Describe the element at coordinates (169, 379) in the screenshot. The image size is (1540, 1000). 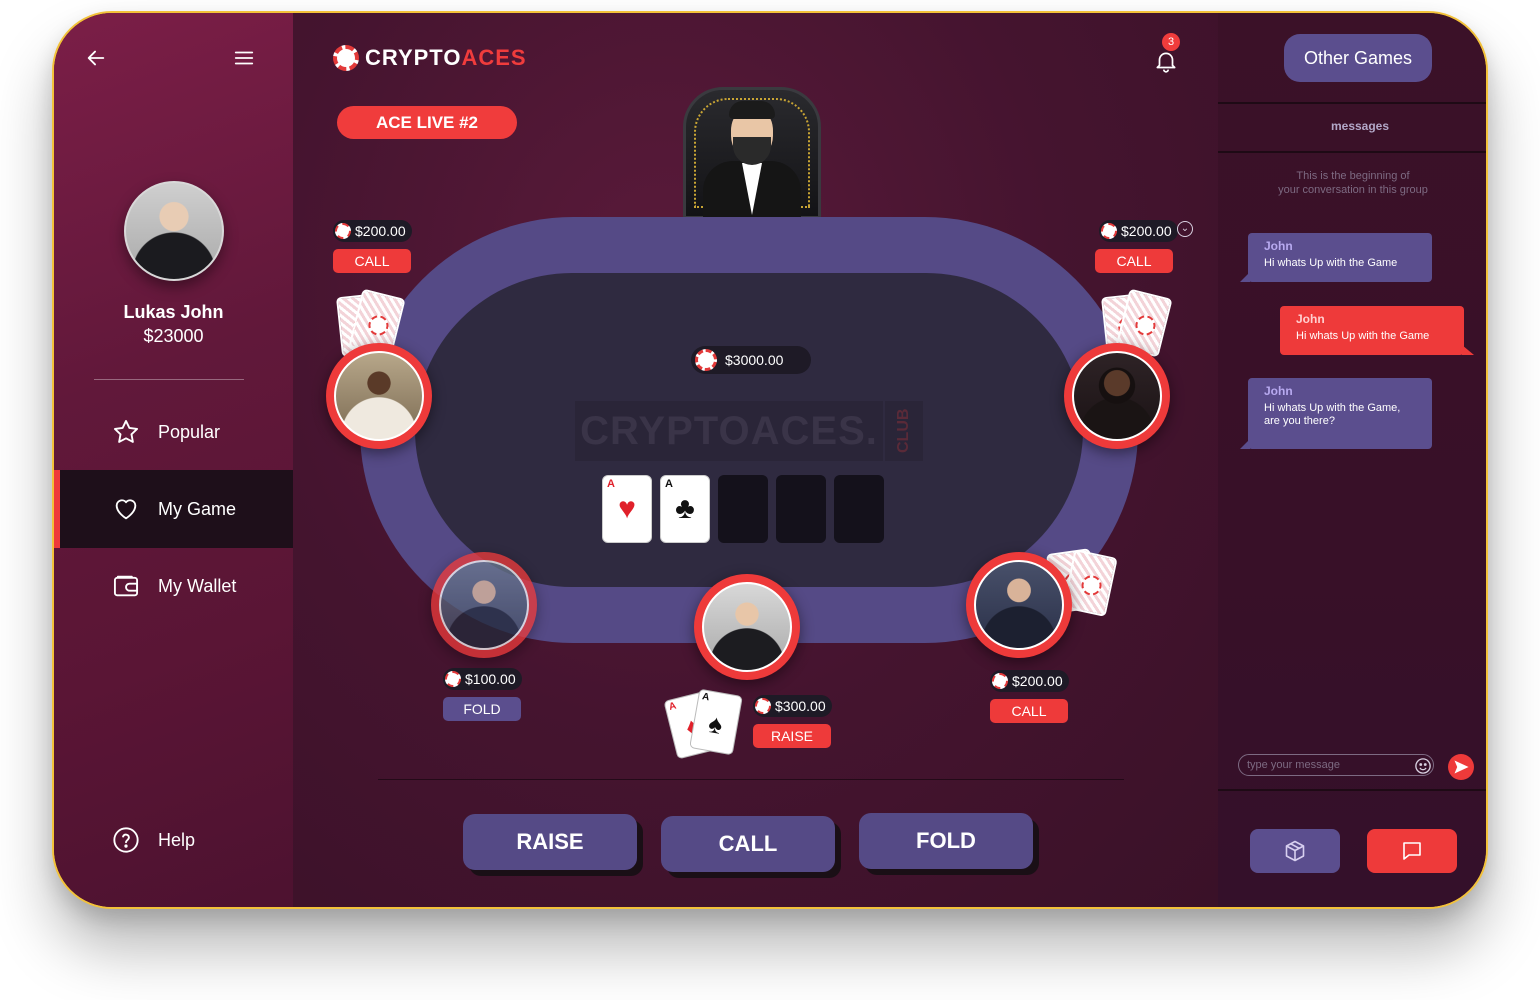
I see `sidebar-divider` at that location.